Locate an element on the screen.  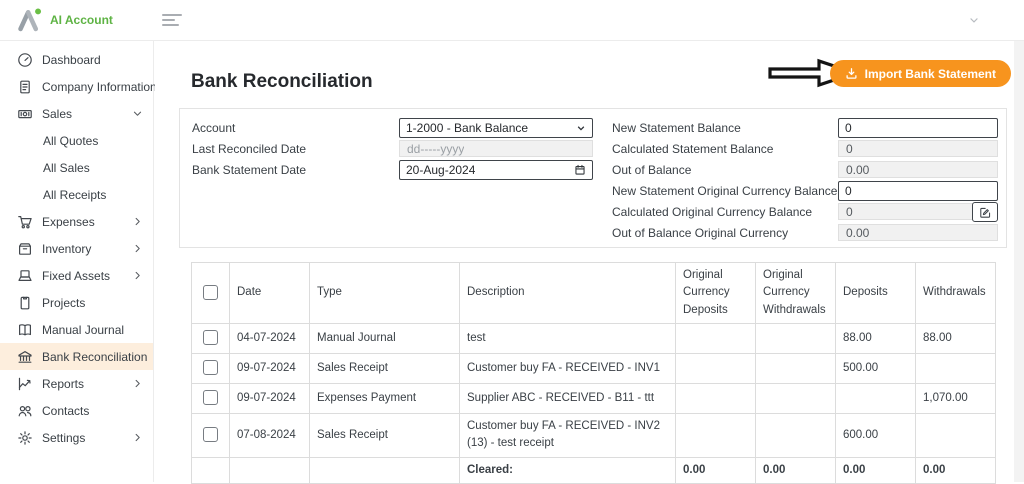
form-row-out-of-balance-original-currency: Out of Balance Original Currency 0.00 is located at coordinates (805, 232).